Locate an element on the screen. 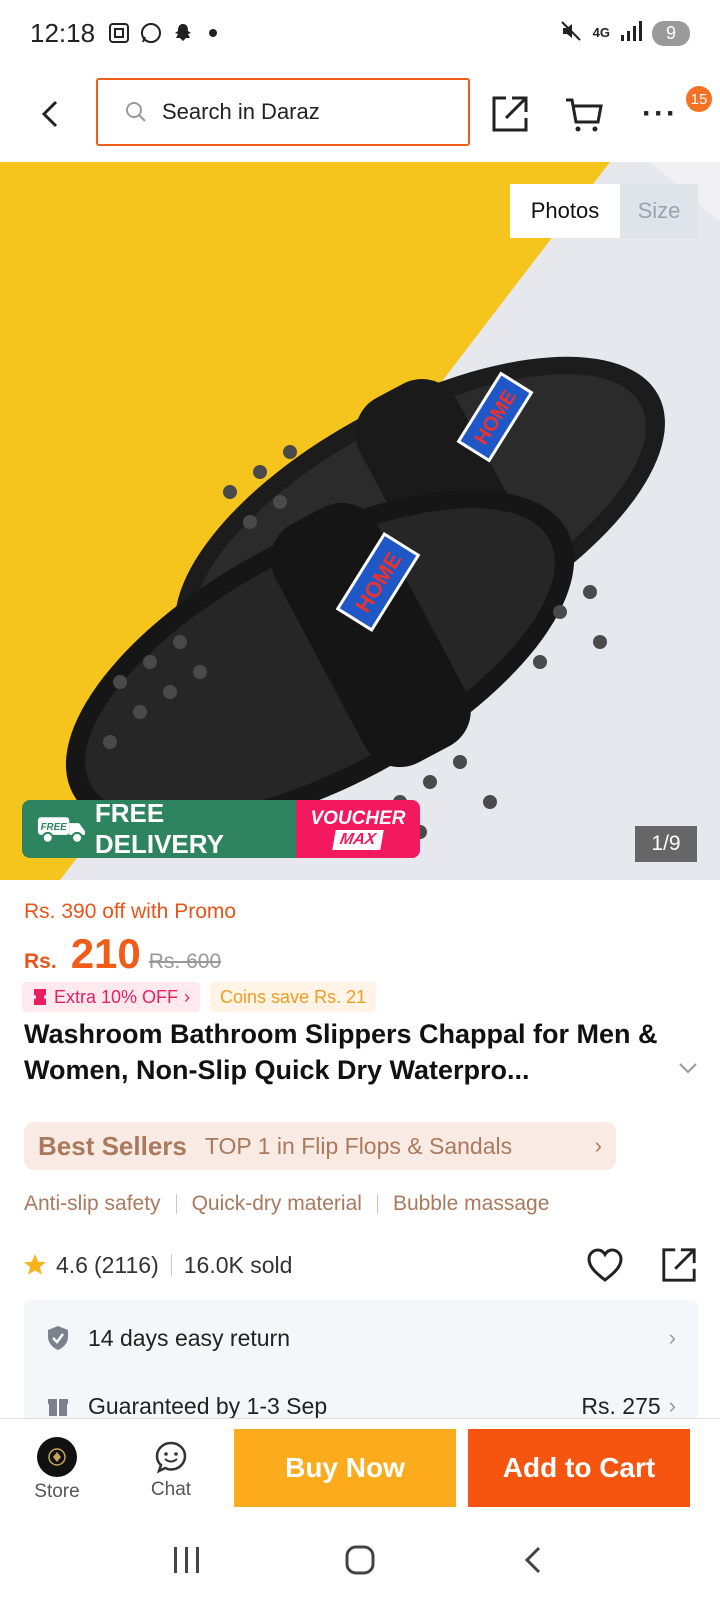 This screenshot has height=1600, width=720. home-icon is located at coordinates (360, 1560).